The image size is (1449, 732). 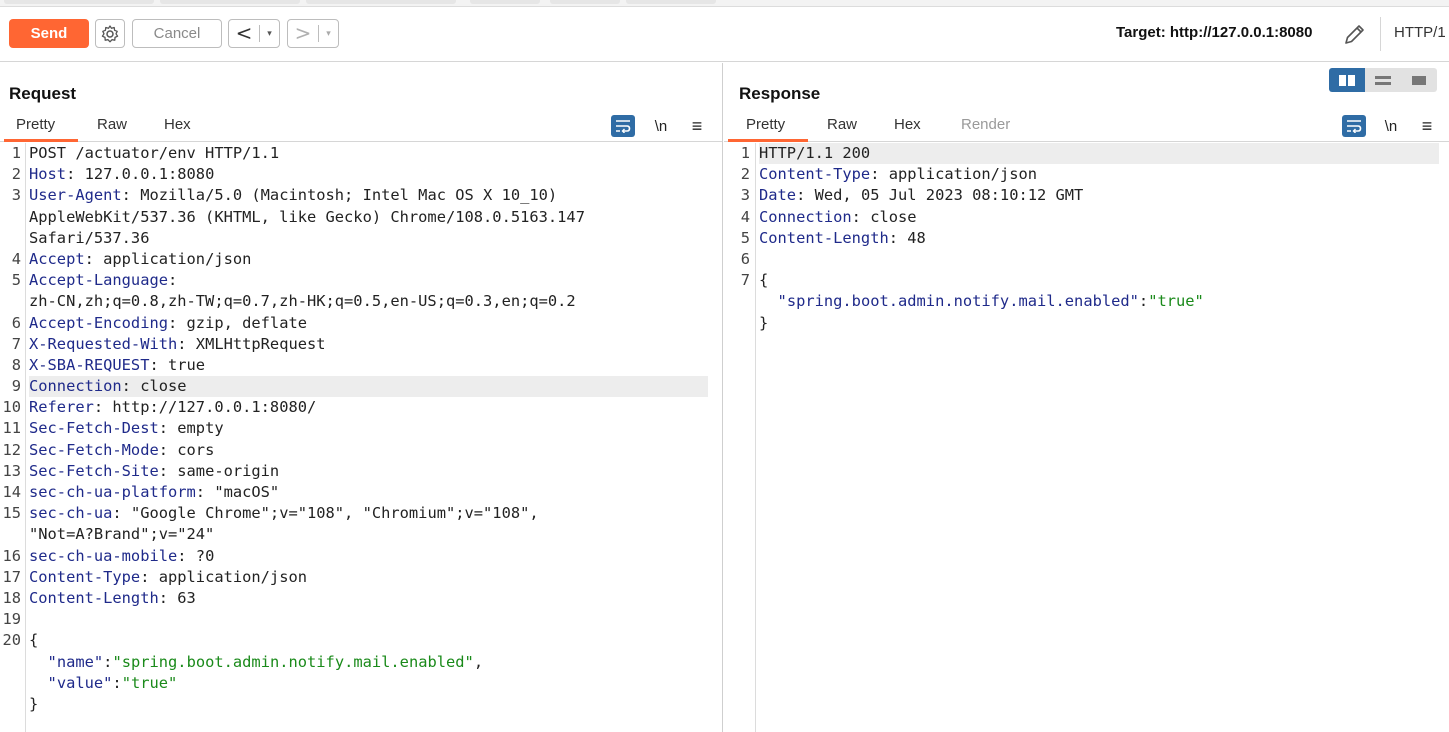 I want to click on columns-icon, so click(x=1347, y=80).